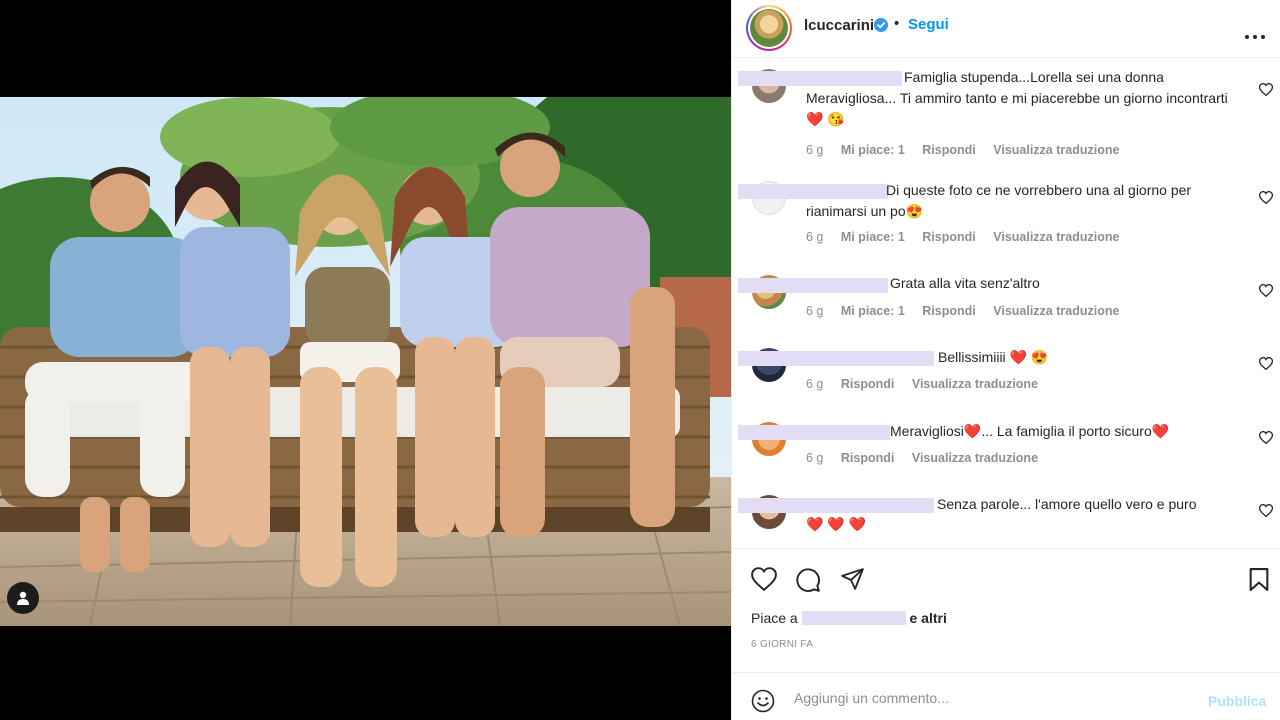 This screenshot has width=1280, height=720. Describe the element at coordinates (853, 618) in the screenshot. I see `liker-name-hidden` at that location.